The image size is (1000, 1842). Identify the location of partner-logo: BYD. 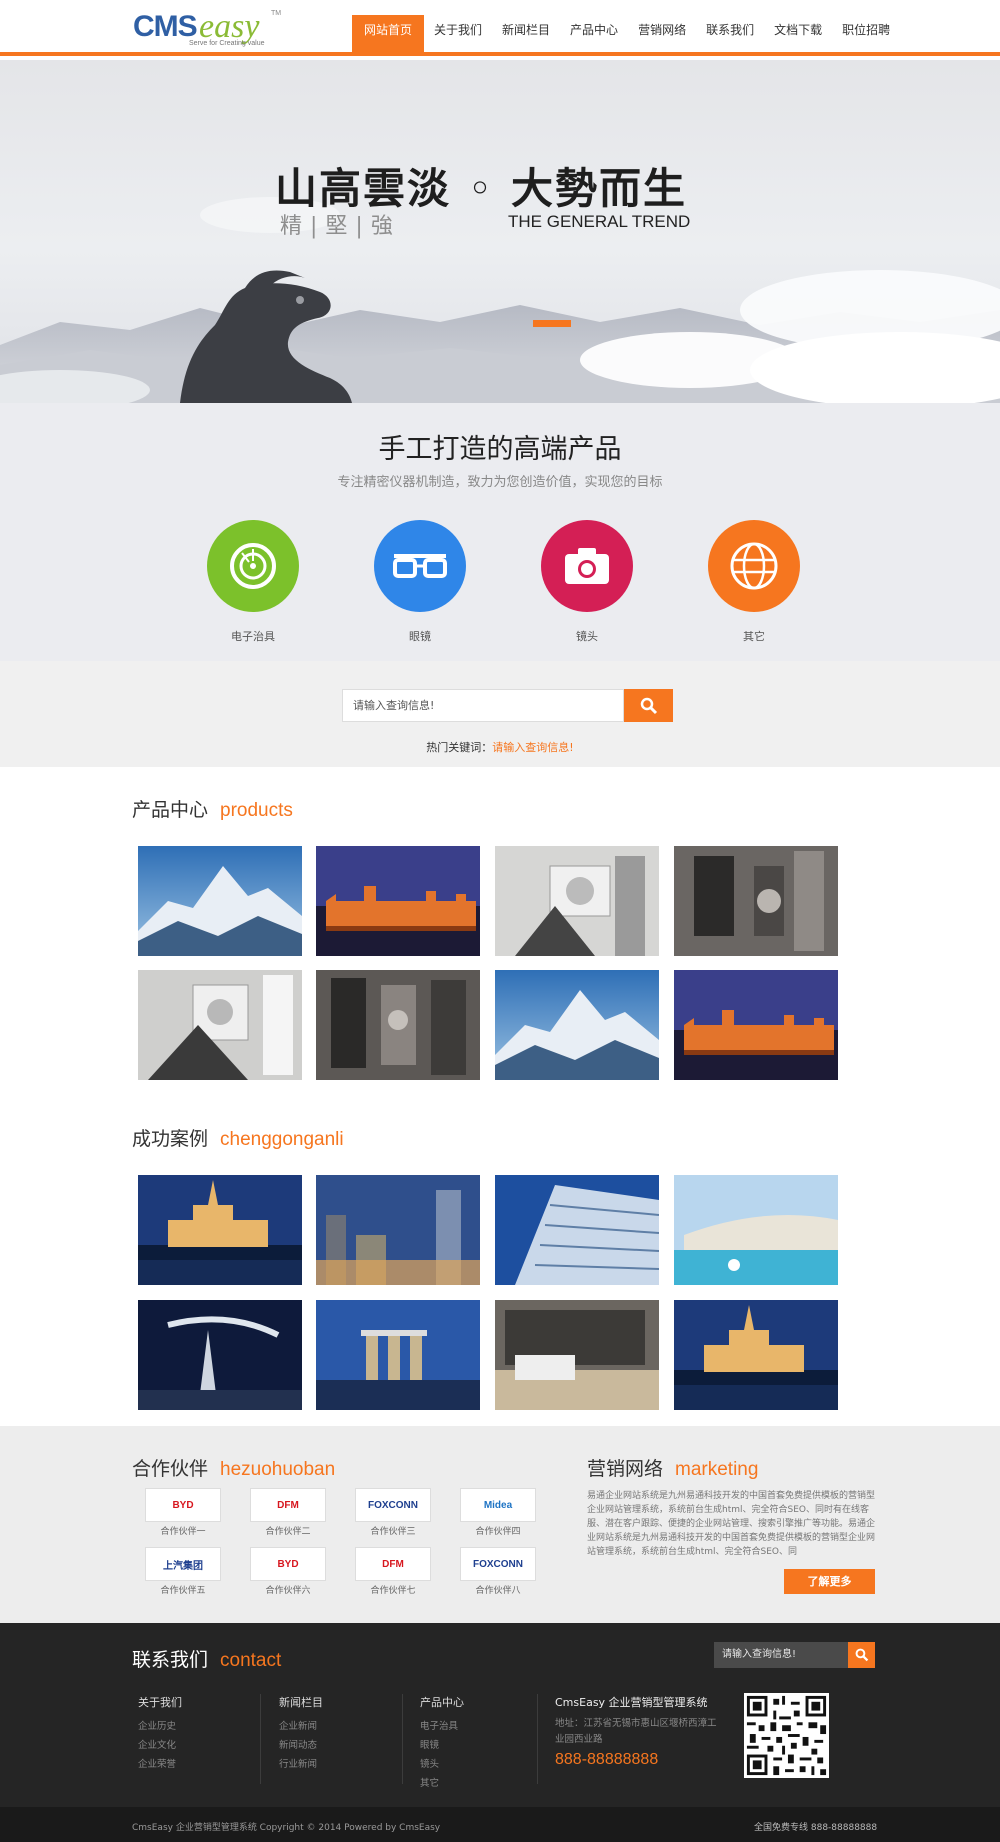
(183, 1505).